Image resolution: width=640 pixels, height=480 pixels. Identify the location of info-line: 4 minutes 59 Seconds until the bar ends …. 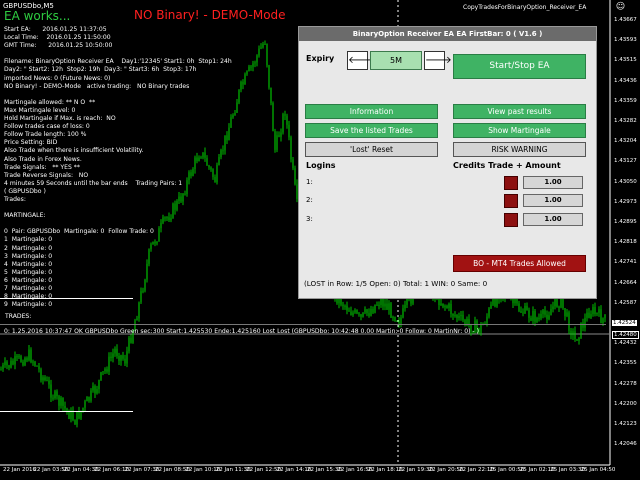
(93, 183).